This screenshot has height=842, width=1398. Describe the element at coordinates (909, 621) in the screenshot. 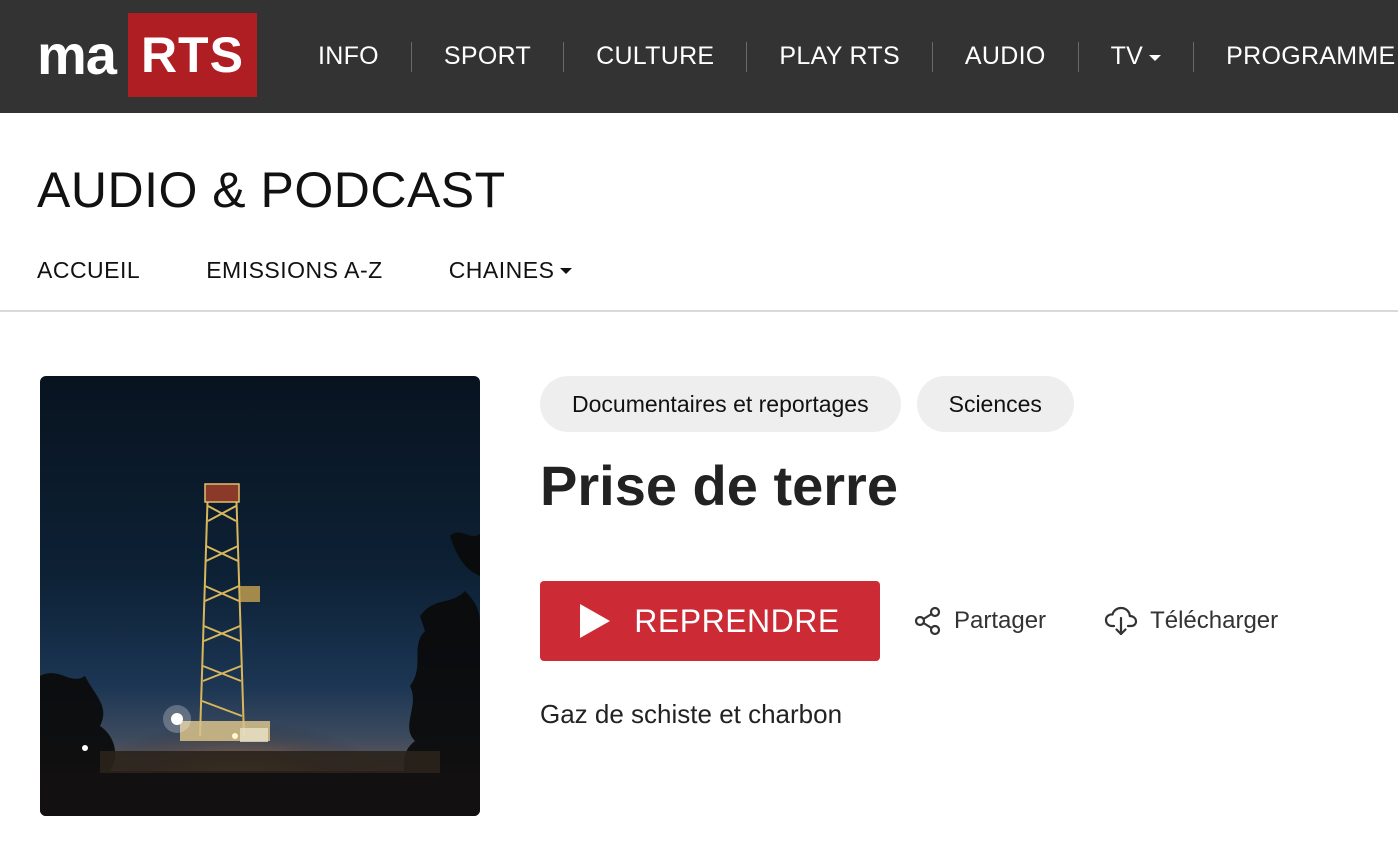

I see `show-actions: REPRENDRE Partager Télécharger` at that location.